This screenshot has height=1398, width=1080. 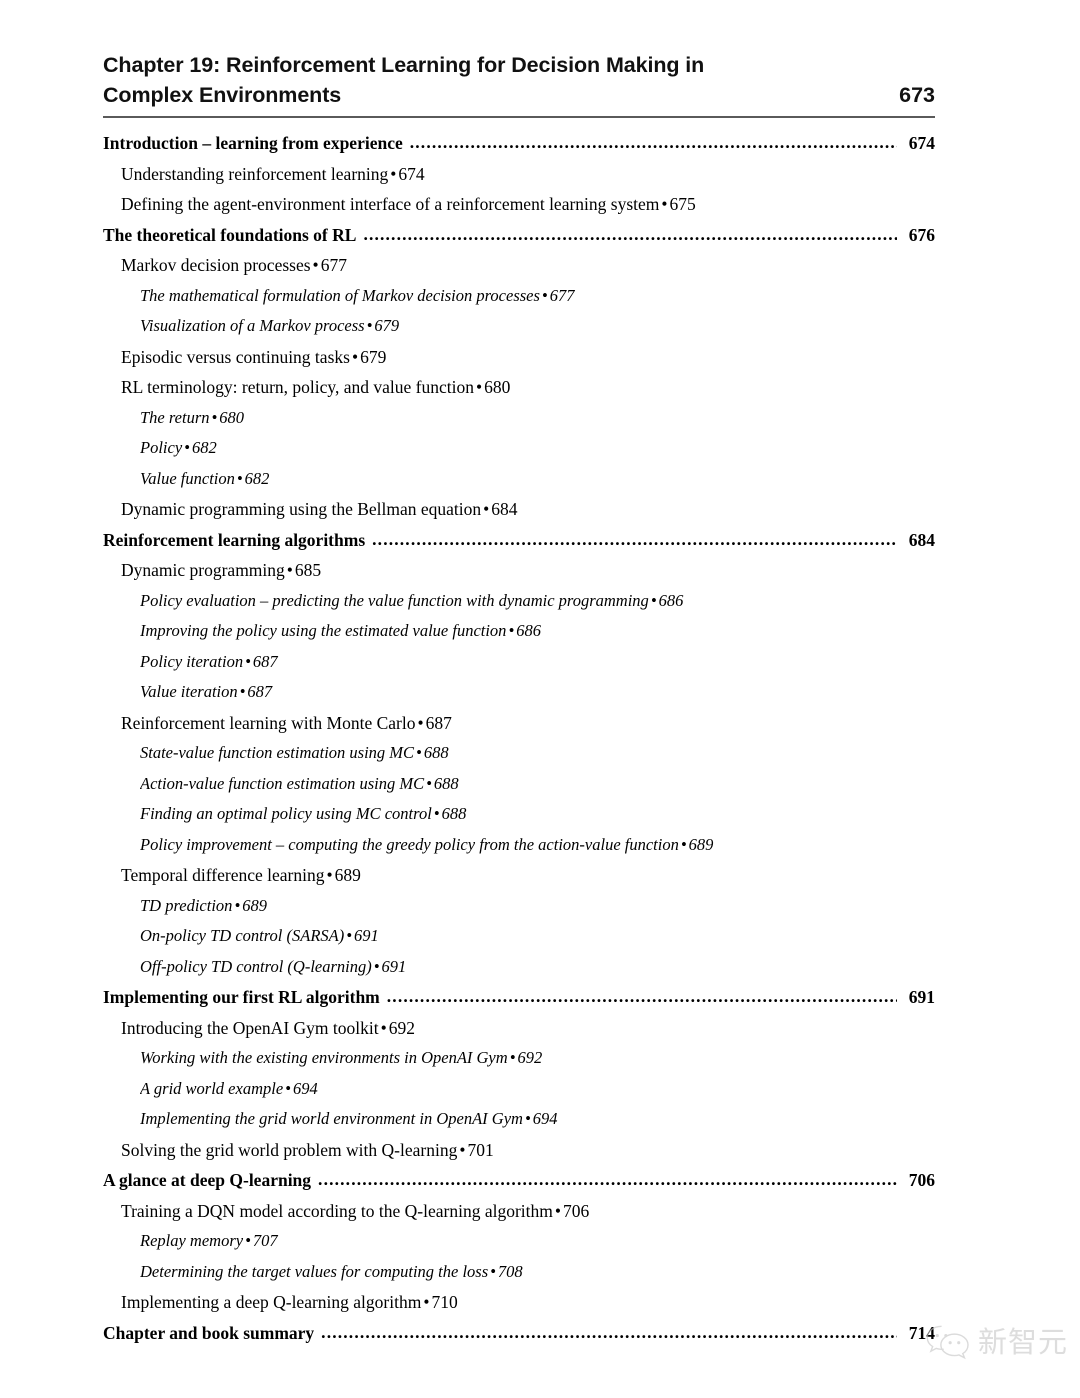 I want to click on toc-entry-page-number: 675, so click(x=682, y=204).